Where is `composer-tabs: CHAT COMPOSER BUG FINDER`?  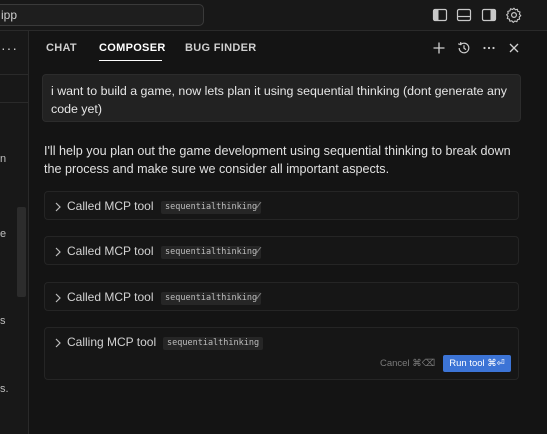 composer-tabs: CHAT COMPOSER BUG FINDER is located at coordinates (288, 48).